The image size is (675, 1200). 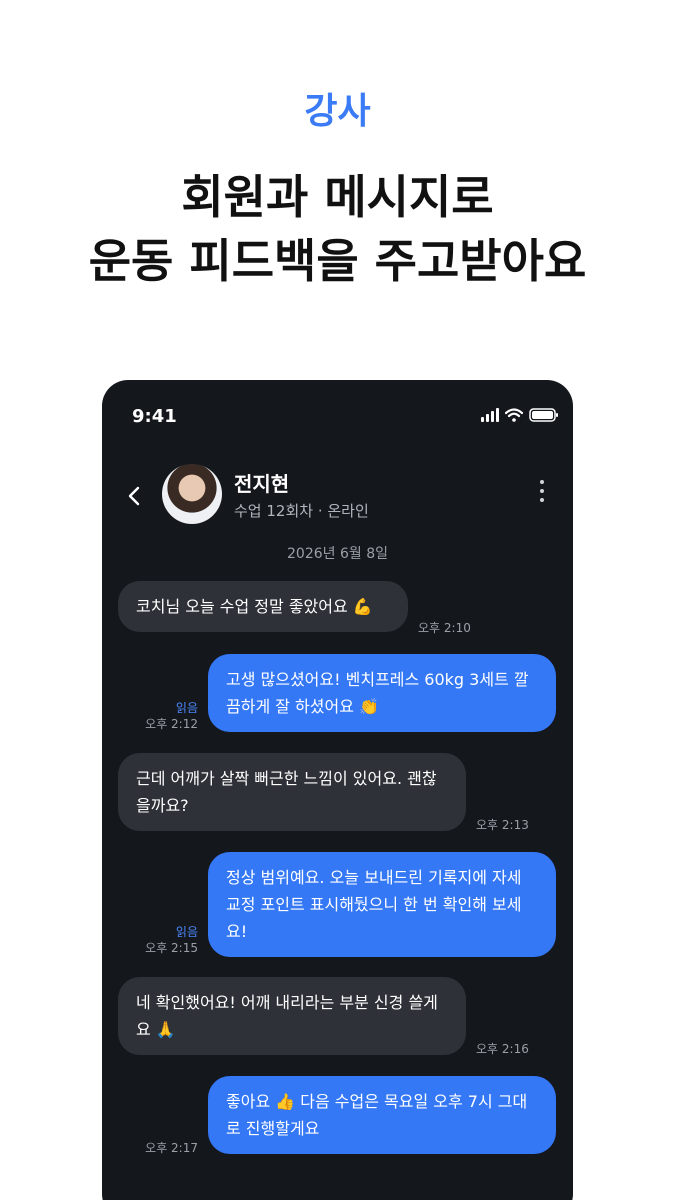 What do you see at coordinates (337, 497) in the screenshot?
I see `chat-header: 전지현 수업 12회차 · 온라인` at bounding box center [337, 497].